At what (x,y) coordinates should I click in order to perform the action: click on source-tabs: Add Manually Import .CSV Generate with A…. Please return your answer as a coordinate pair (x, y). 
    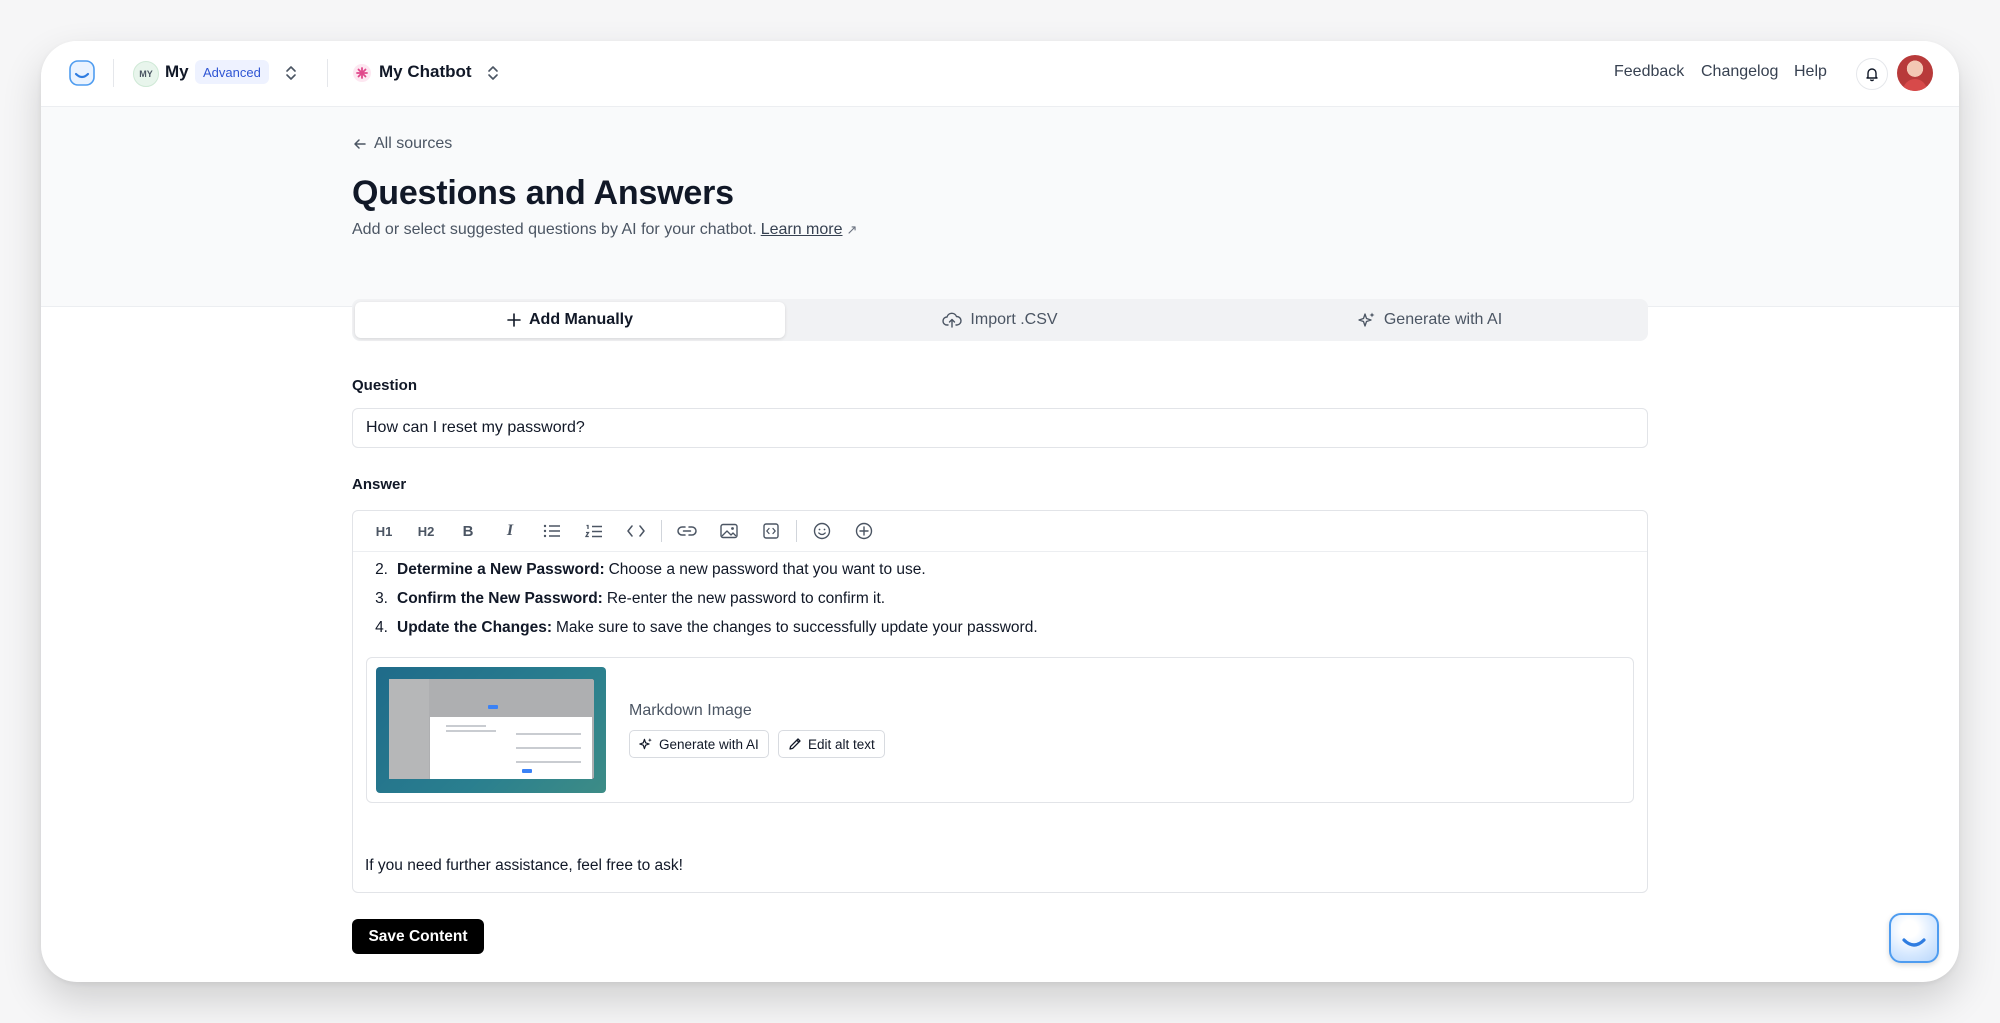
    Looking at the image, I should click on (1000, 320).